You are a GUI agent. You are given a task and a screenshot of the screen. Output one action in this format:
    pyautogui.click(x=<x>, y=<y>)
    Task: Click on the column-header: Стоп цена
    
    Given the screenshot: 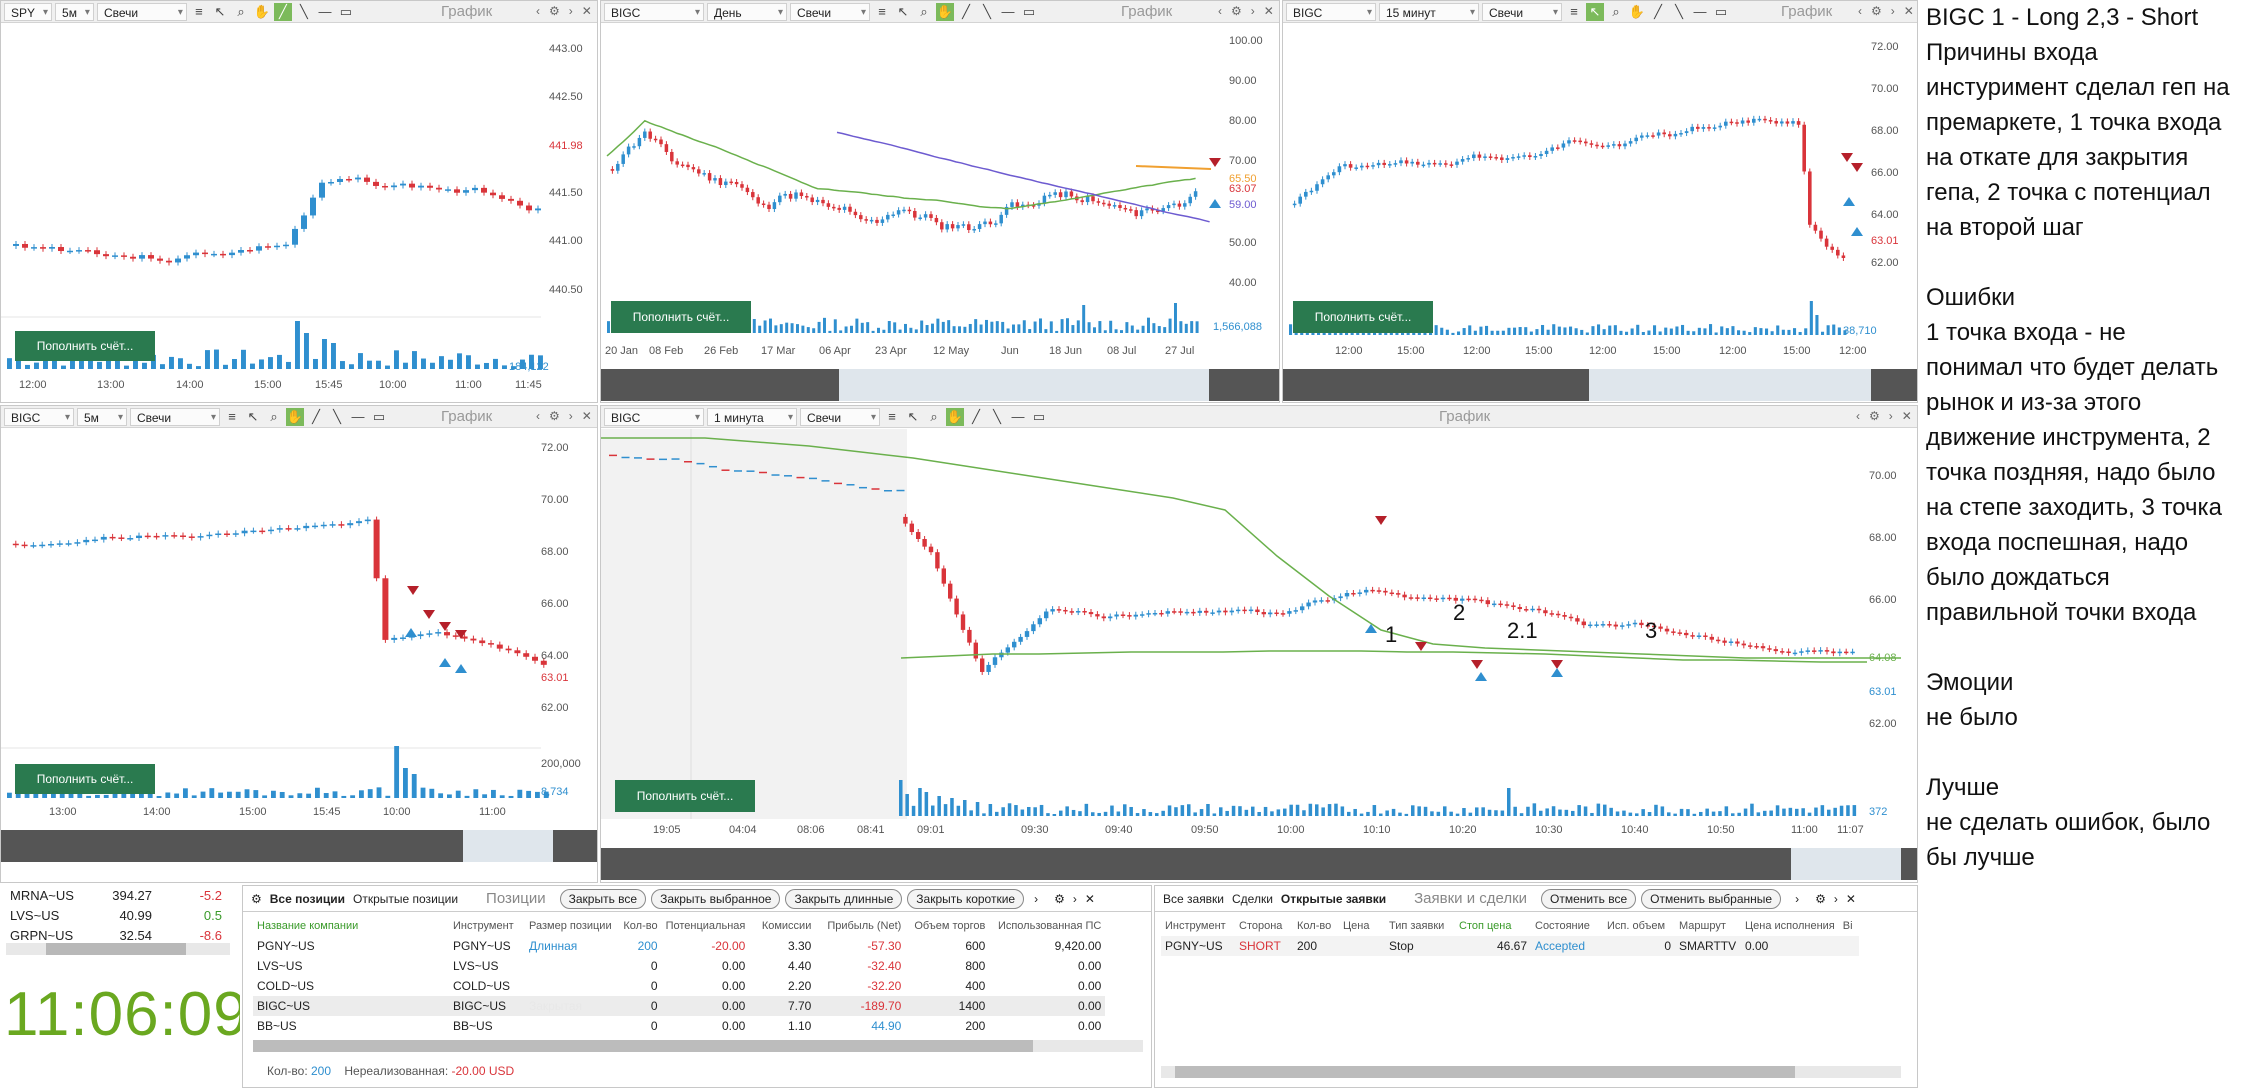 What is the action you would take?
    pyautogui.click(x=1493, y=926)
    